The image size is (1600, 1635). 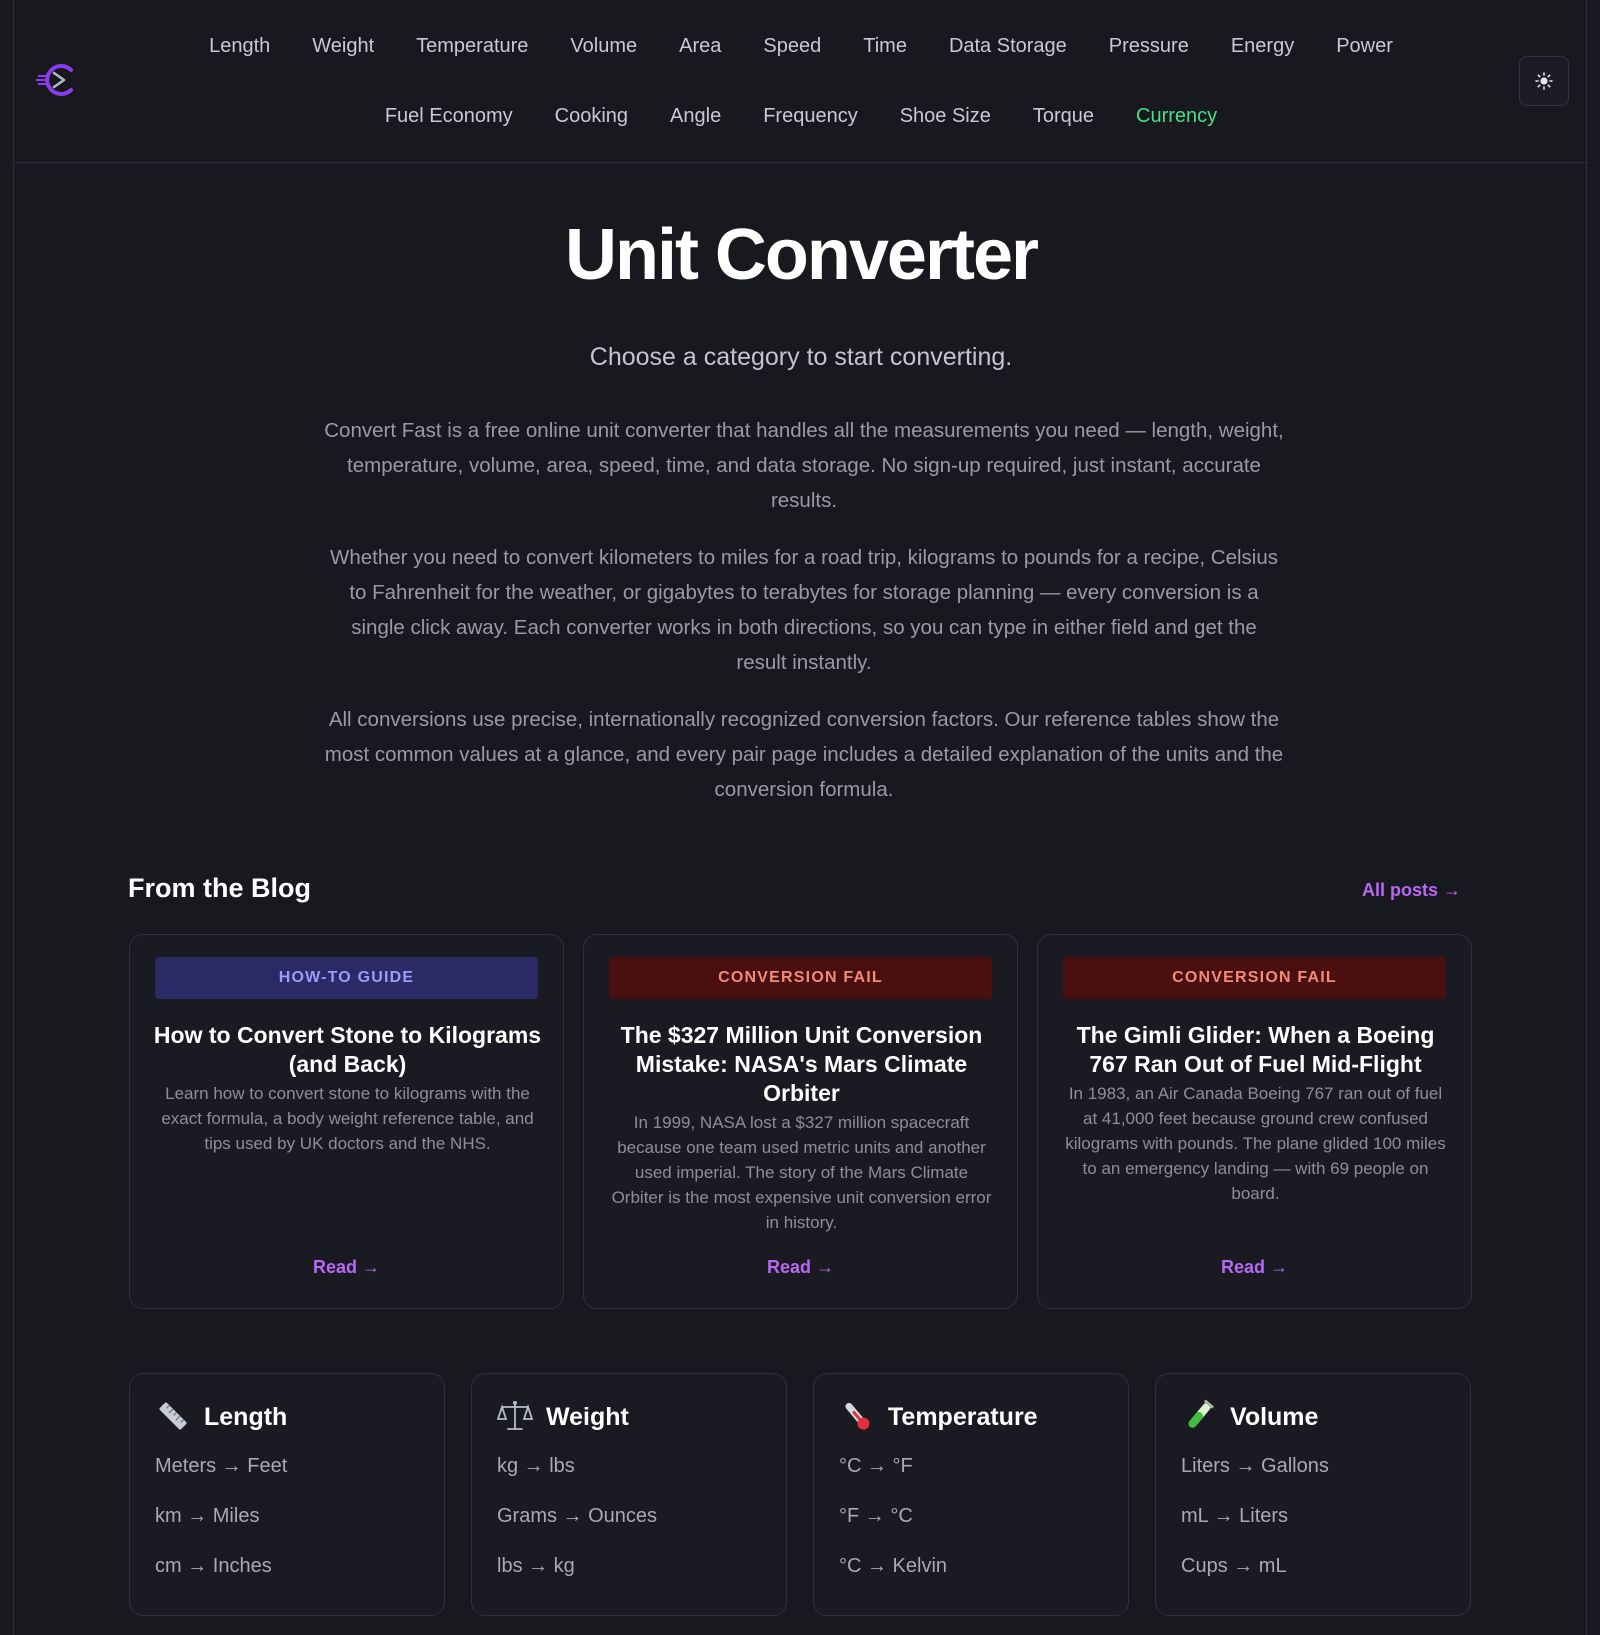 I want to click on nav-link-energy: Energy, so click(x=1262, y=46).